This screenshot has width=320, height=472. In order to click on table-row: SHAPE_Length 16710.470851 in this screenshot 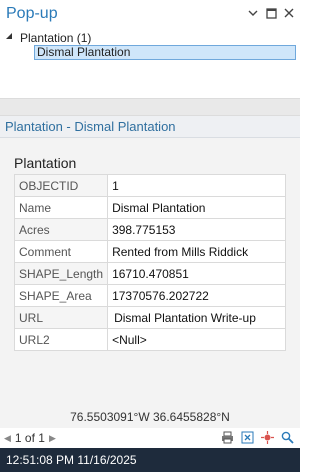, I will do `click(149, 273)`.